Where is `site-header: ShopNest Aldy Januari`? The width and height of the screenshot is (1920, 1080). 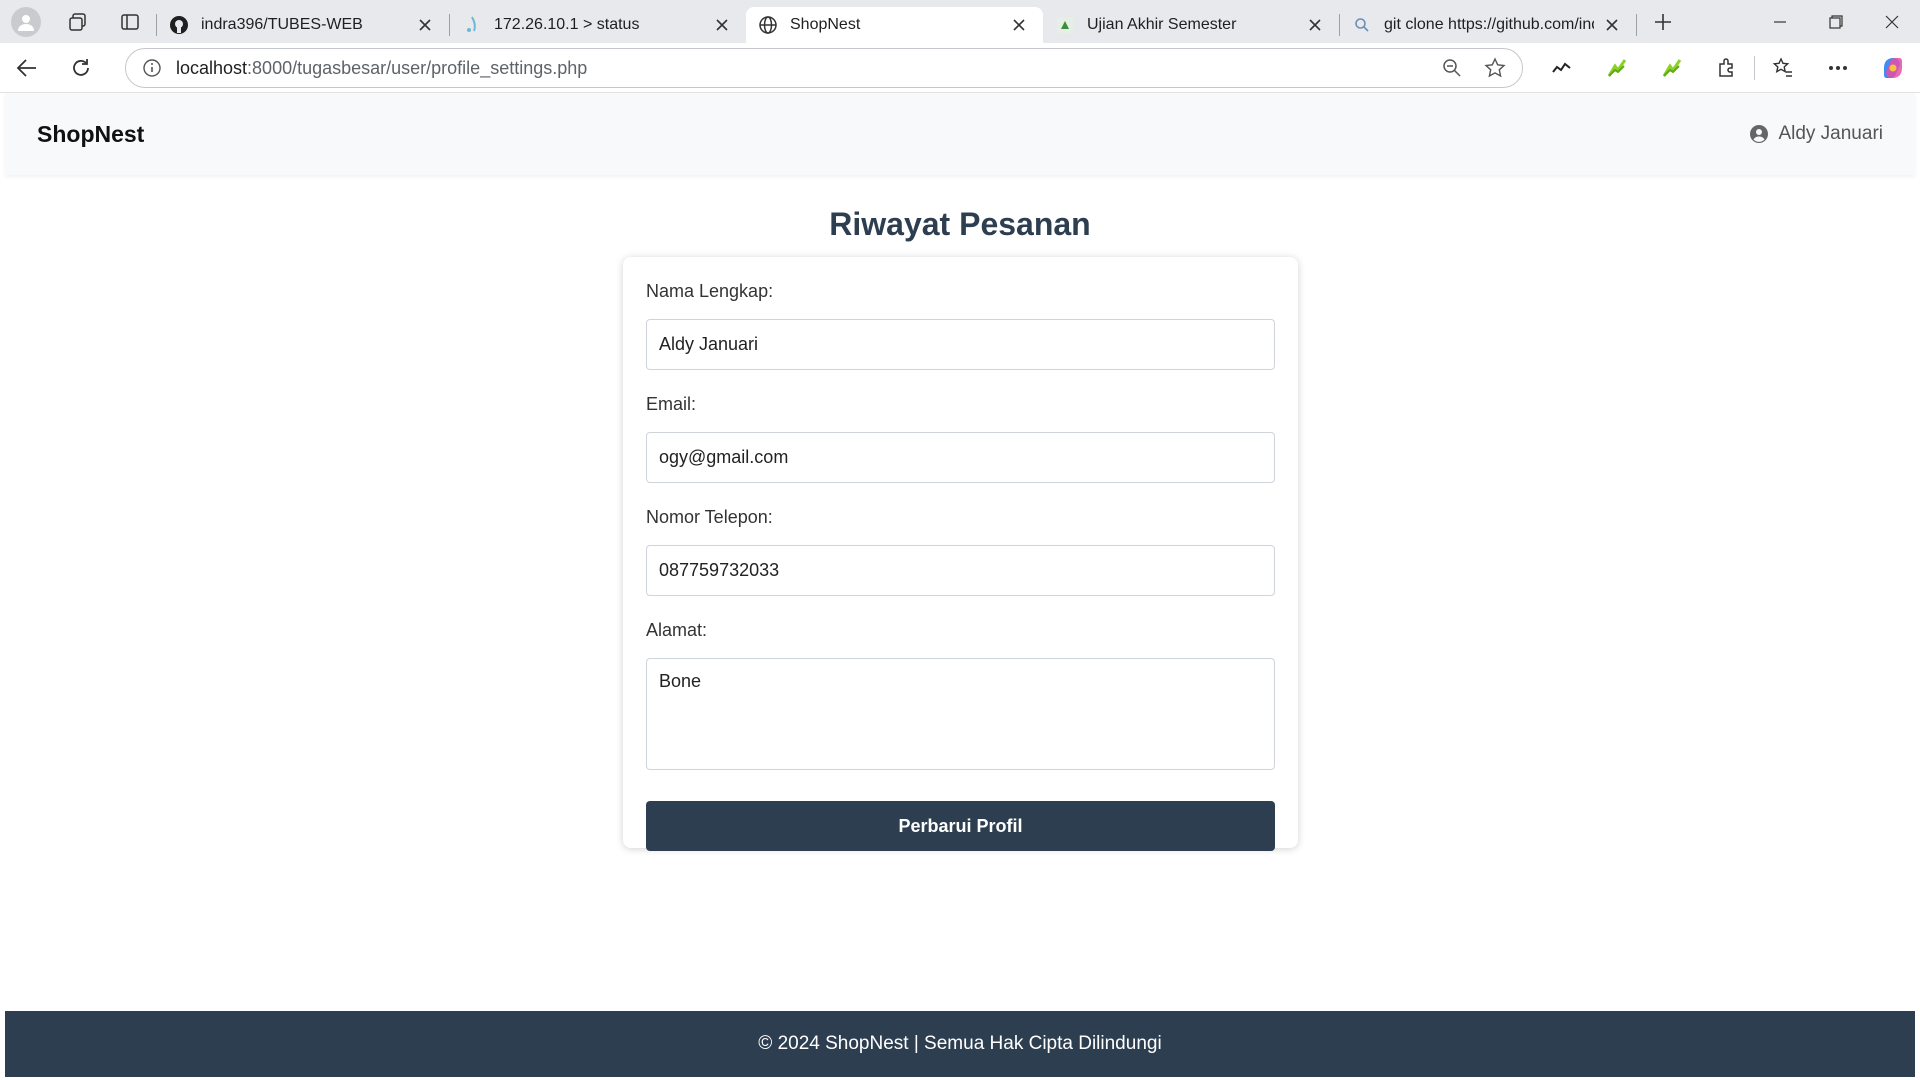
site-header: ShopNest Aldy Januari is located at coordinates (960, 134).